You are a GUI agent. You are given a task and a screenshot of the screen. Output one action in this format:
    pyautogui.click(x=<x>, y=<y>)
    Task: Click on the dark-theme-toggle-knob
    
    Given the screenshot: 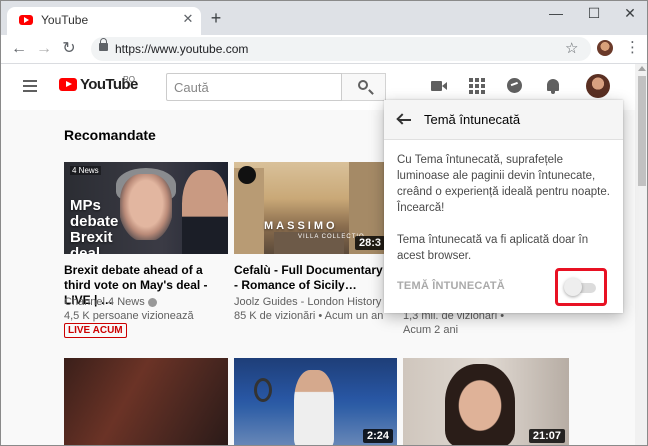 What is the action you would take?
    pyautogui.click(x=573, y=287)
    